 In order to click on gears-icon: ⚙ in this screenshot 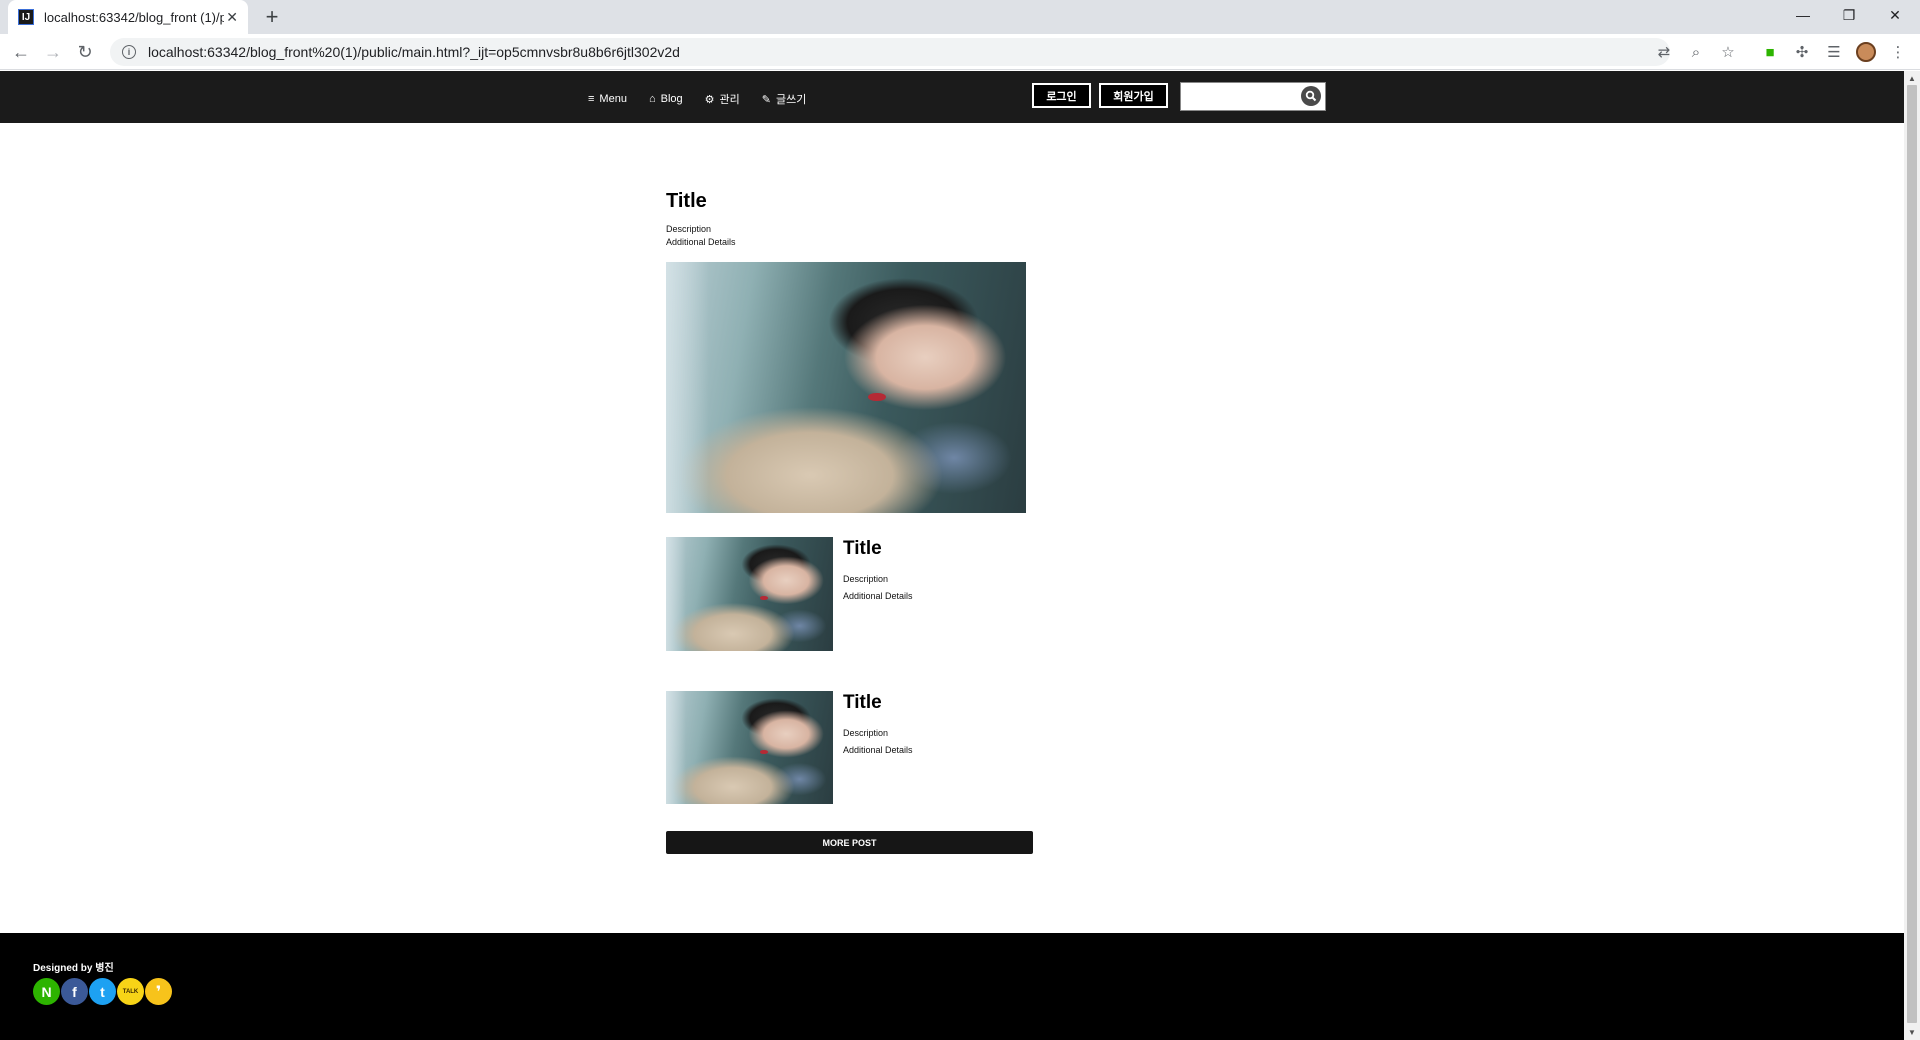, I will do `click(709, 99)`.